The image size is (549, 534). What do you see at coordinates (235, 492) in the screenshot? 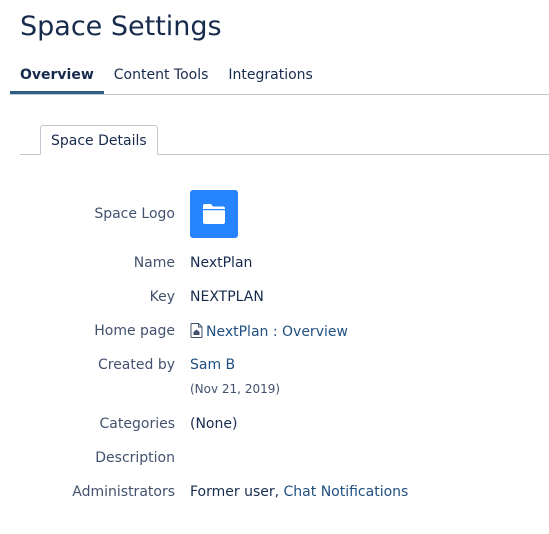
I see `administrator-former-user: Former user,` at bounding box center [235, 492].